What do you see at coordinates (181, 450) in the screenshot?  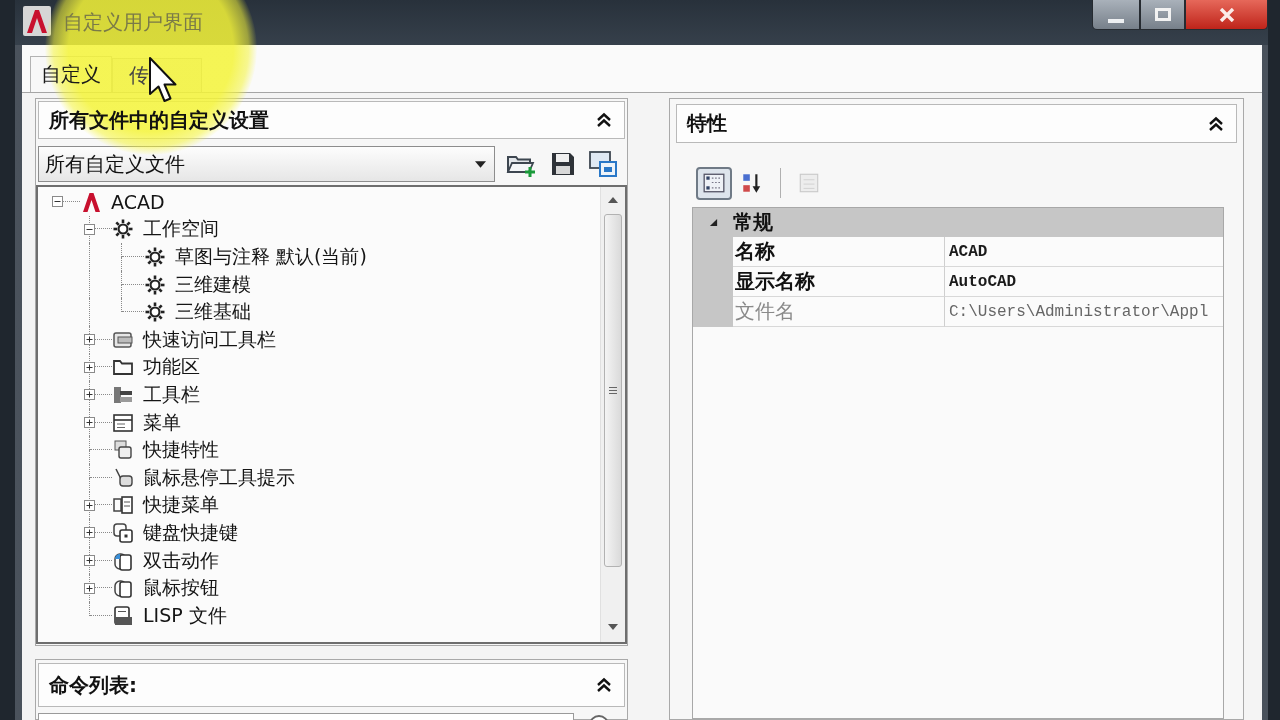 I see `tree-item: 快捷特性` at bounding box center [181, 450].